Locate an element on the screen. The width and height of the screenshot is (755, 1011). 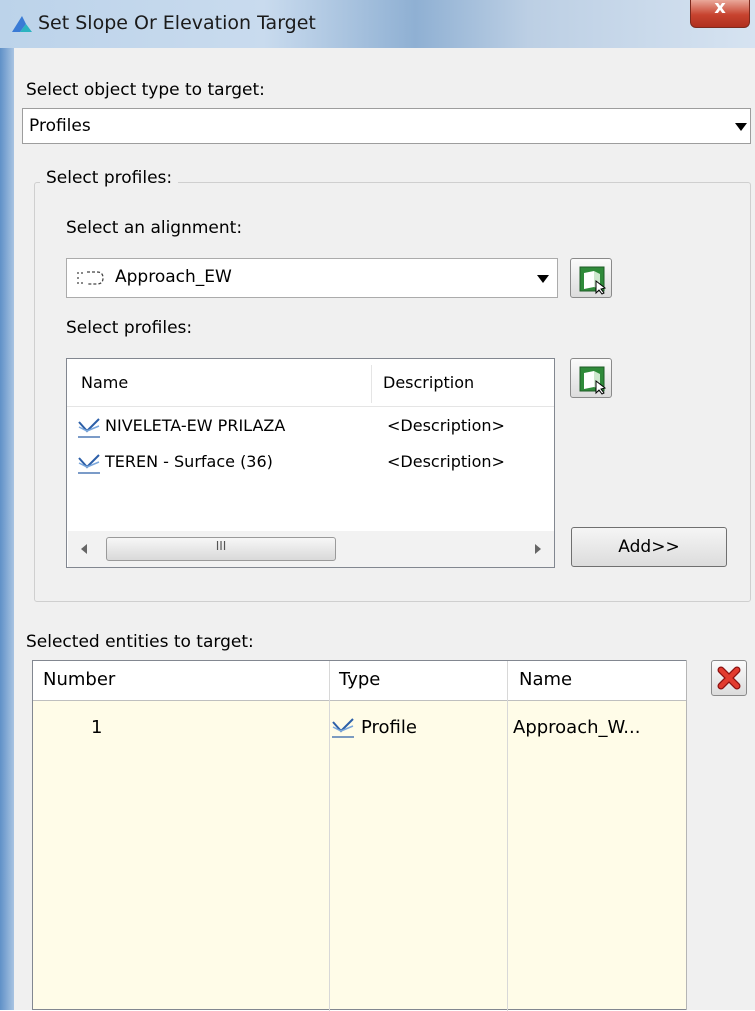
selected-entities-label: Selected entities to target: is located at coordinates (140, 642).